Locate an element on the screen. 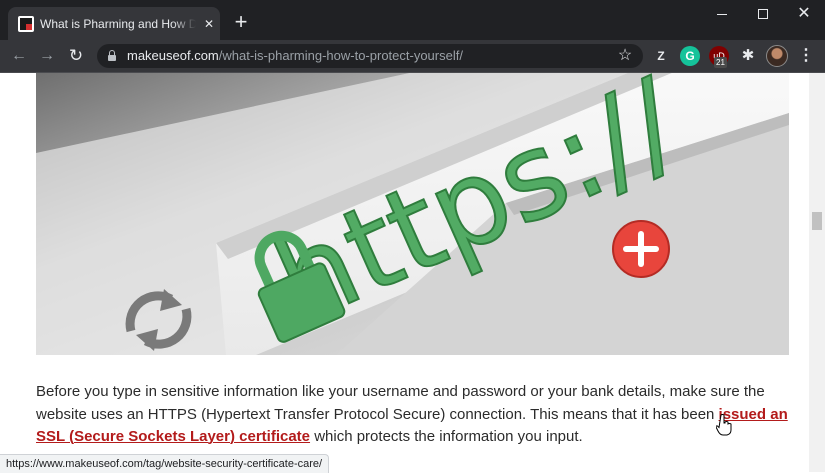 This screenshot has width=825, height=473. window-close-button: ✕ is located at coordinates (803, 14).